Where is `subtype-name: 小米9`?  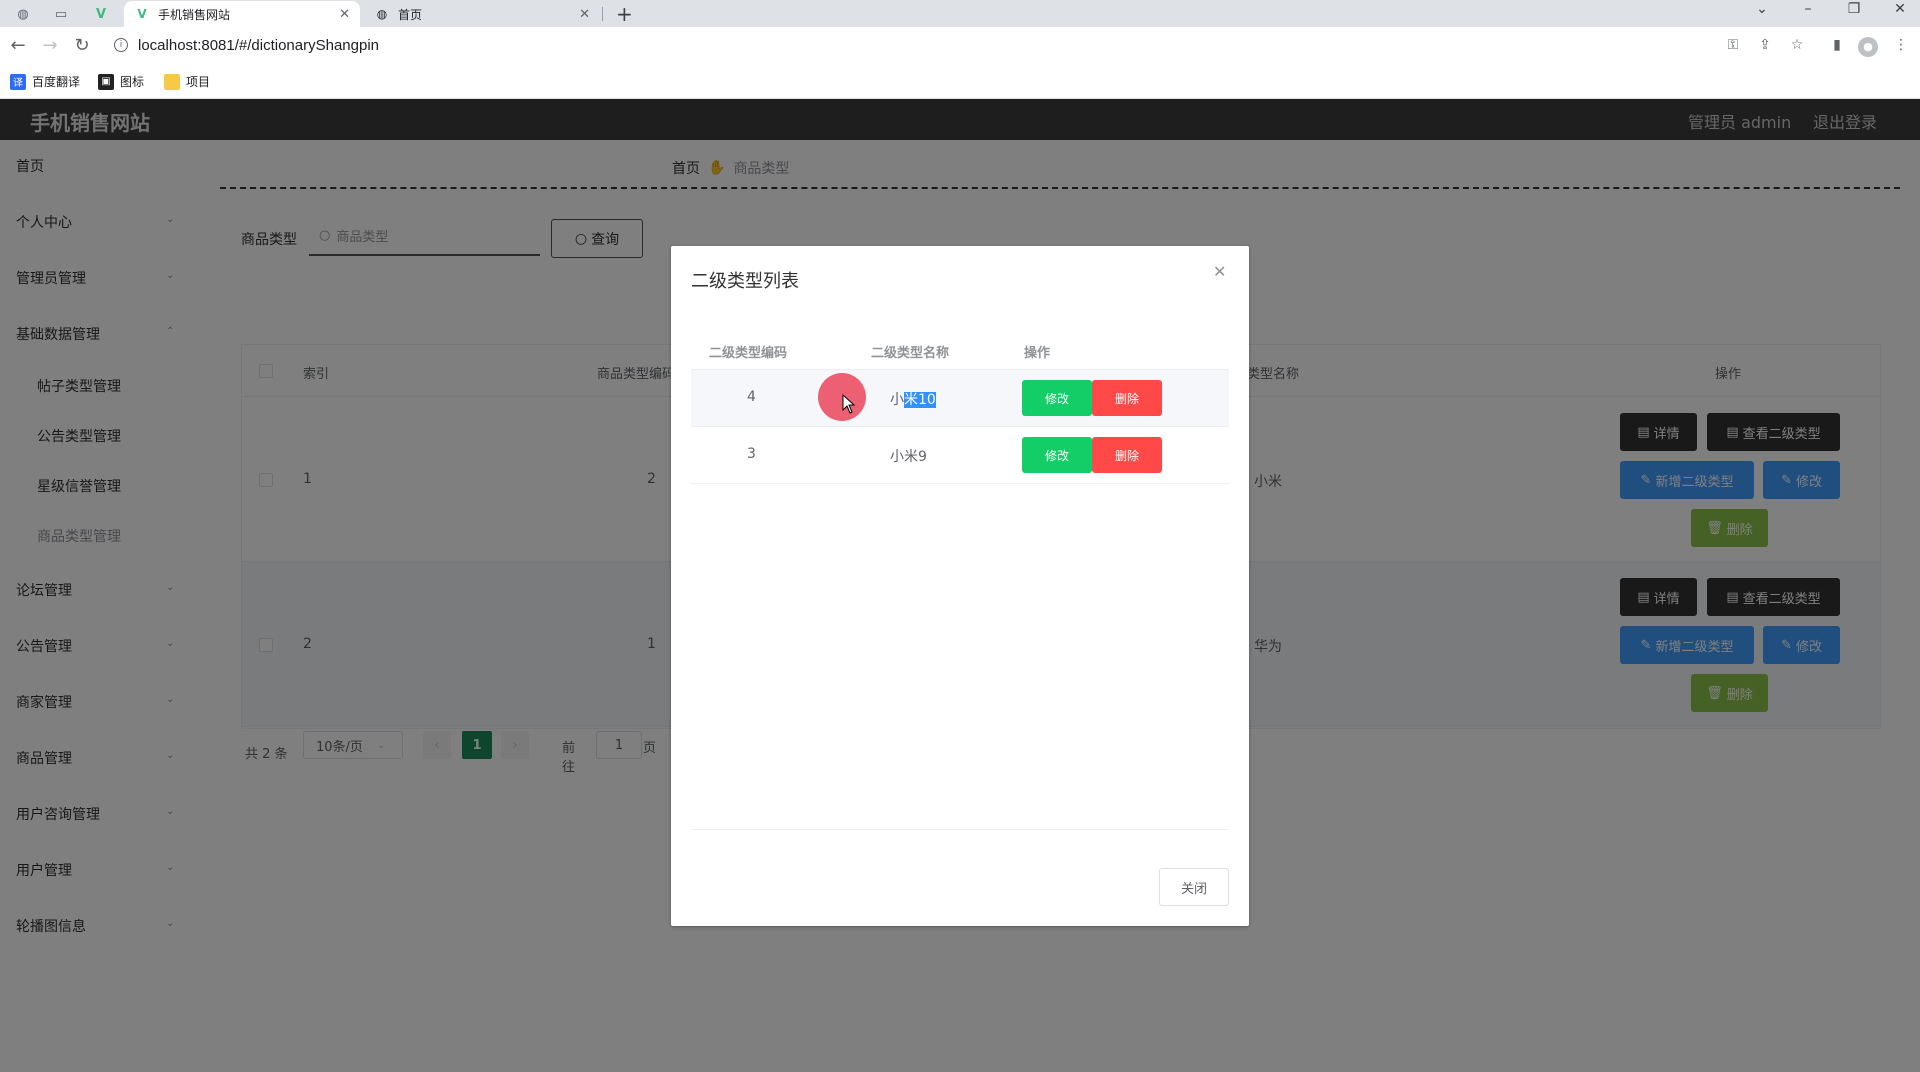
subtype-name: 小米9 is located at coordinates (908, 457).